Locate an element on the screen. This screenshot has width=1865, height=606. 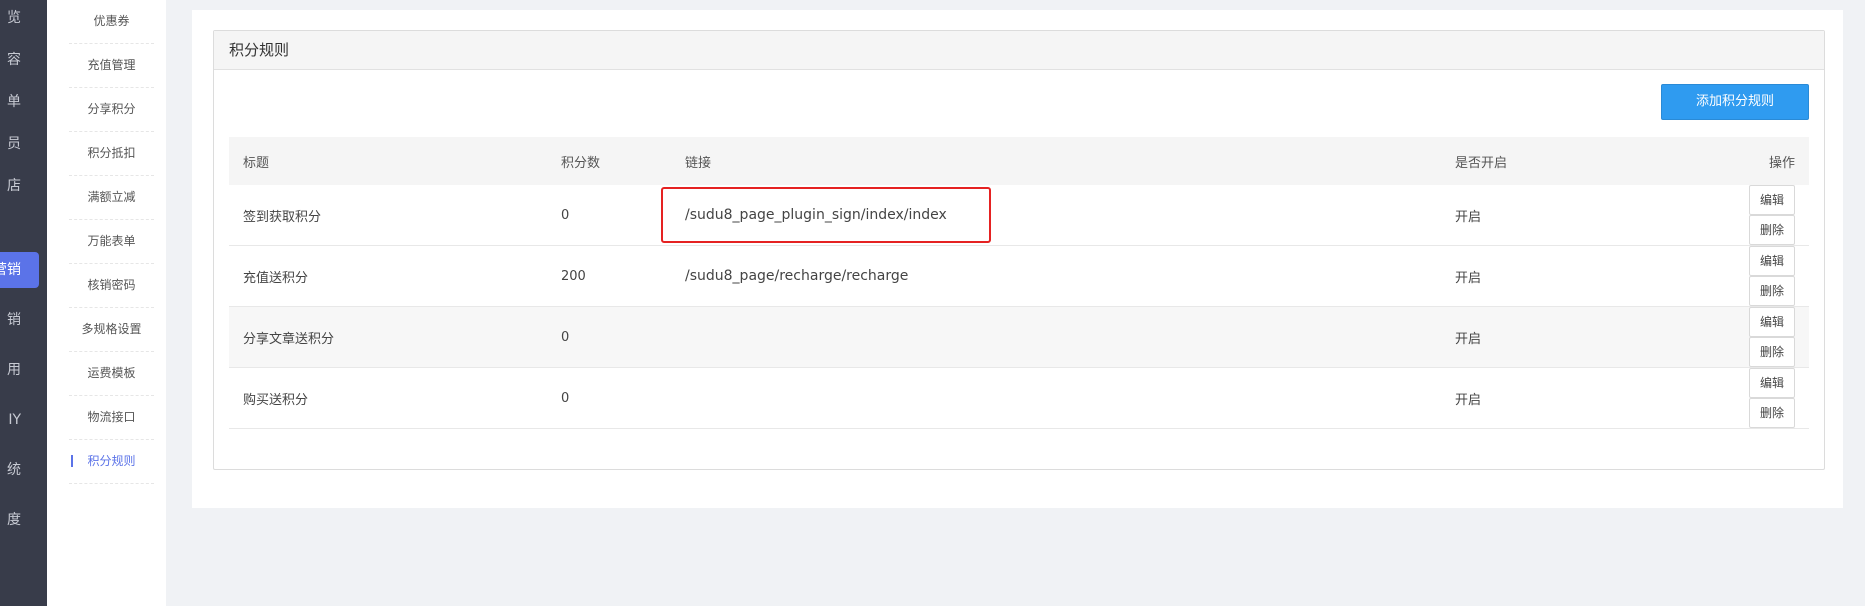
table-row: 购买送积分 0 开启 编辑删除 is located at coordinates (1019, 398).